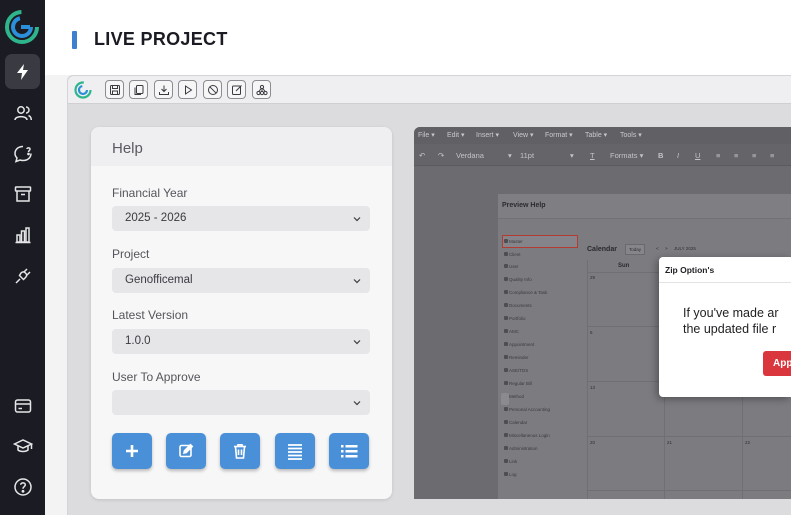 Image resolution: width=791 pixels, height=515 pixels. I want to click on download-icon, so click(163, 90).